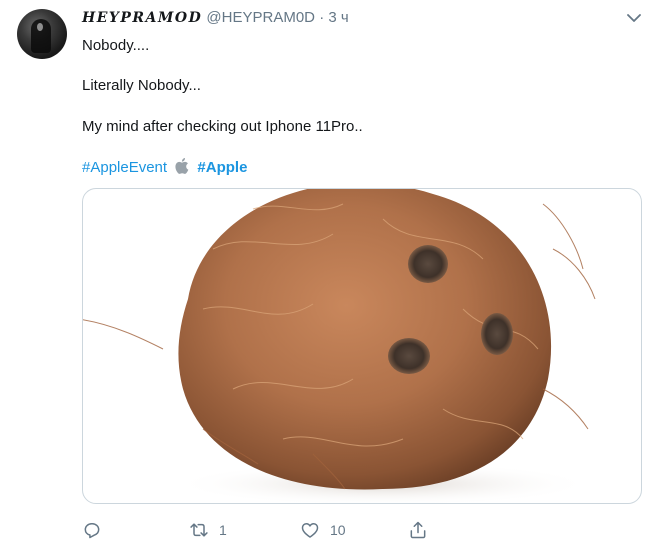 The image size is (658, 548). I want to click on reply-icon, so click(92, 531).